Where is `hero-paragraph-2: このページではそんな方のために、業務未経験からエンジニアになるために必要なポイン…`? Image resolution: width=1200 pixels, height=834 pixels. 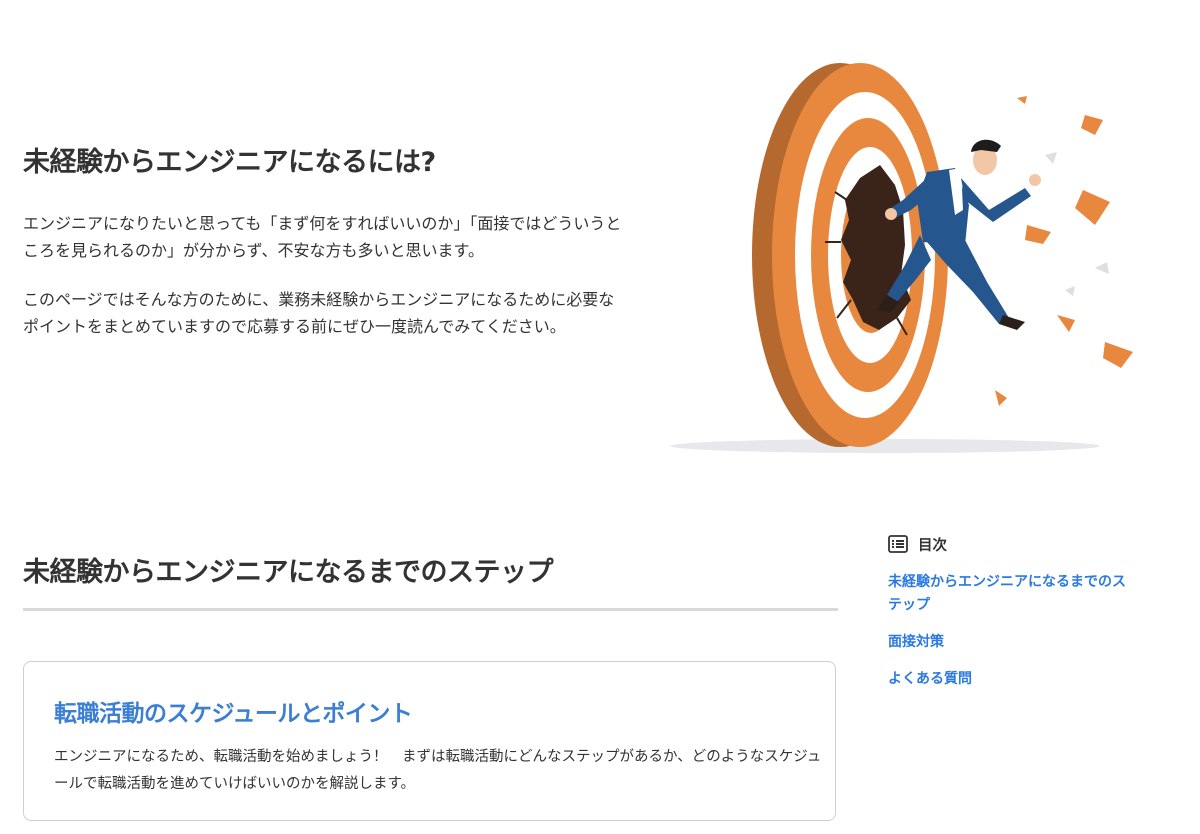 hero-paragraph-2: このページではそんな方のために、業務未経験からエンジニアになるために必要なポイン… is located at coordinates (319, 313).